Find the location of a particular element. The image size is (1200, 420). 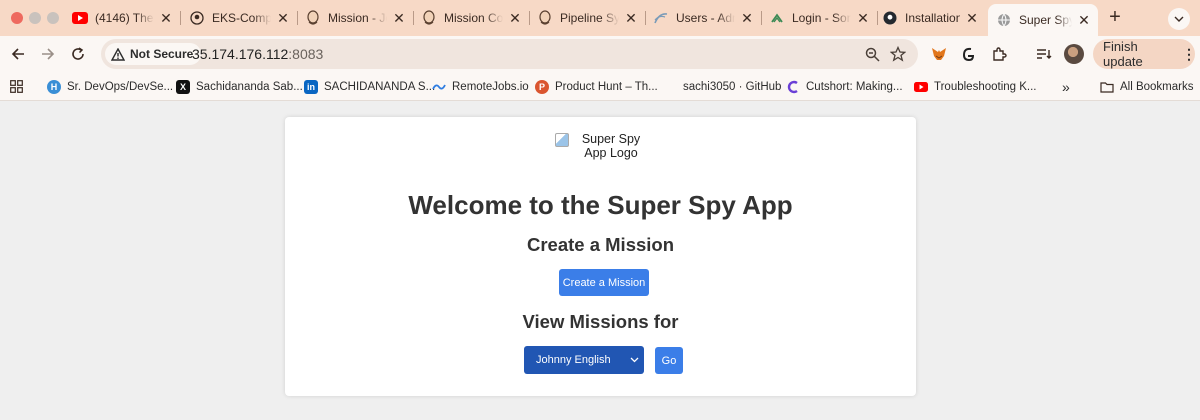

metamask-icon is located at coordinates (939, 54).